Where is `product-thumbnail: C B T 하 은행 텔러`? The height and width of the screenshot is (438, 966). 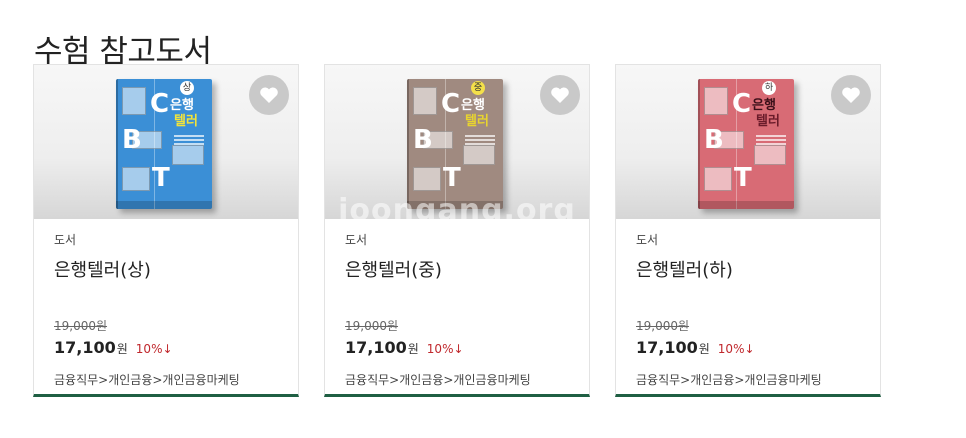 product-thumbnail: C B T 하 은행 텔러 is located at coordinates (748, 142).